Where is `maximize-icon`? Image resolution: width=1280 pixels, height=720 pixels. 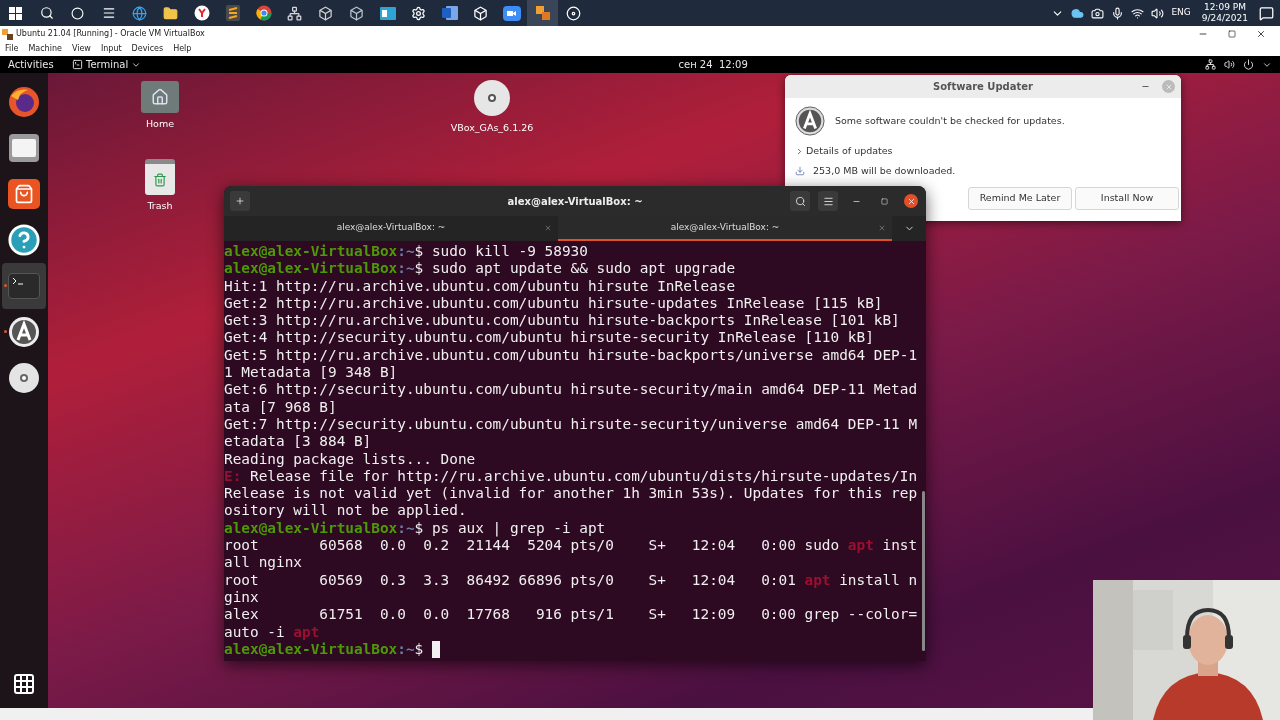
maximize-icon is located at coordinates (1232, 34).